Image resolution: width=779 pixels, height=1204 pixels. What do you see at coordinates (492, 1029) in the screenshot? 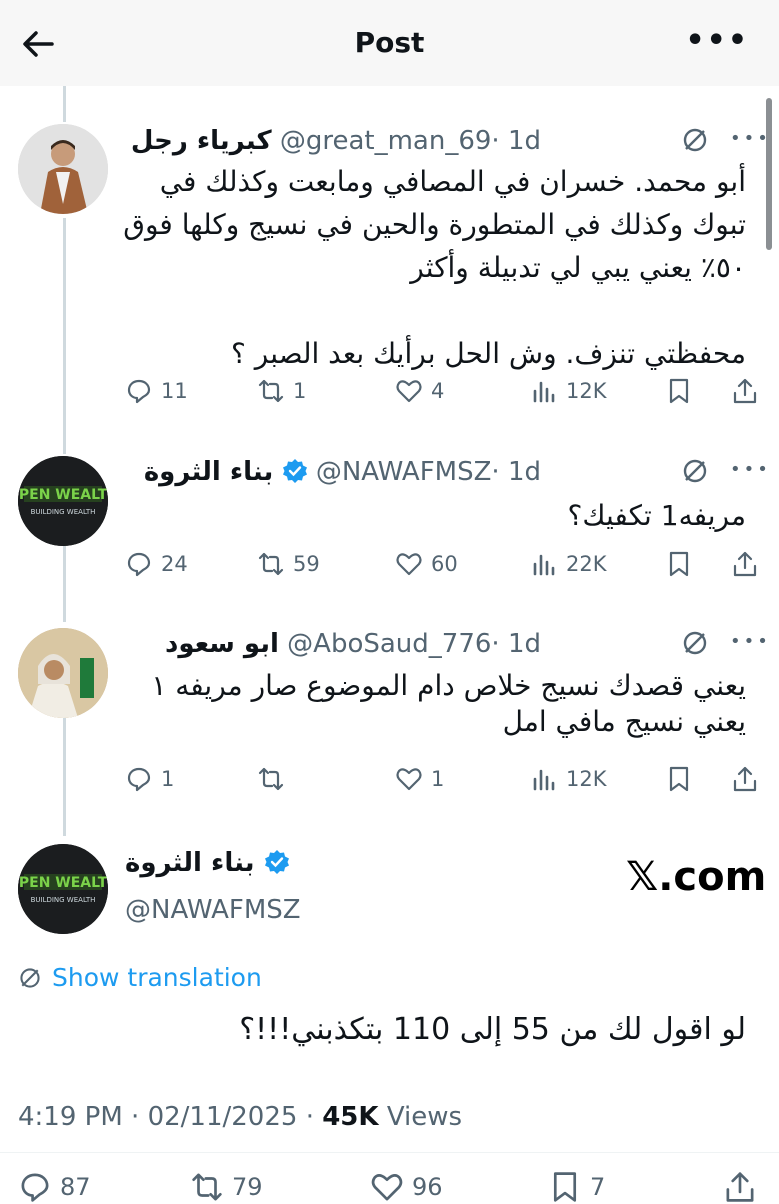
I see `tweet-text: لو اقول لك من 55 إلى 110 بتكذبني!!!؟` at bounding box center [492, 1029].